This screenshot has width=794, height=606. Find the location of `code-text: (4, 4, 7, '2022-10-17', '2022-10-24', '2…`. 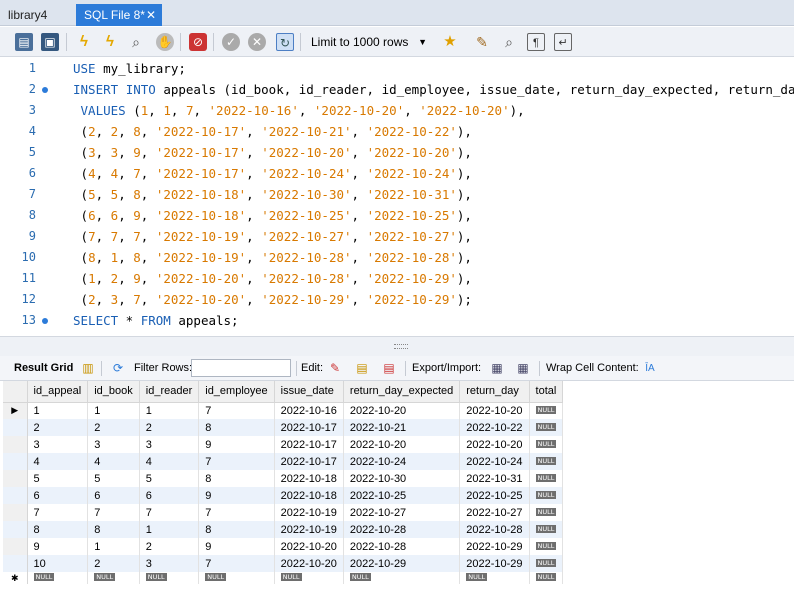

code-text: (4, 4, 7, '2022-10-17', '2022-10-24', '2… is located at coordinates (272, 173).